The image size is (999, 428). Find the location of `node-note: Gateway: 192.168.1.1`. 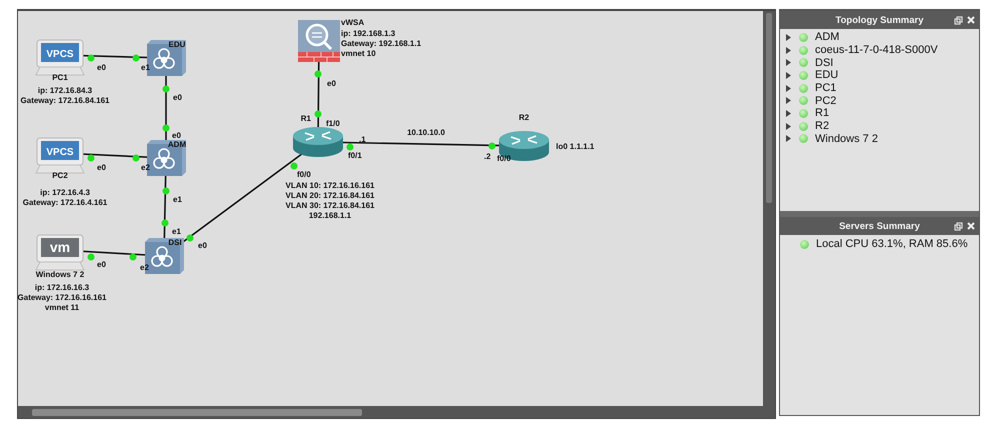

node-note: Gateway: 192.168.1.1 is located at coordinates (381, 43).